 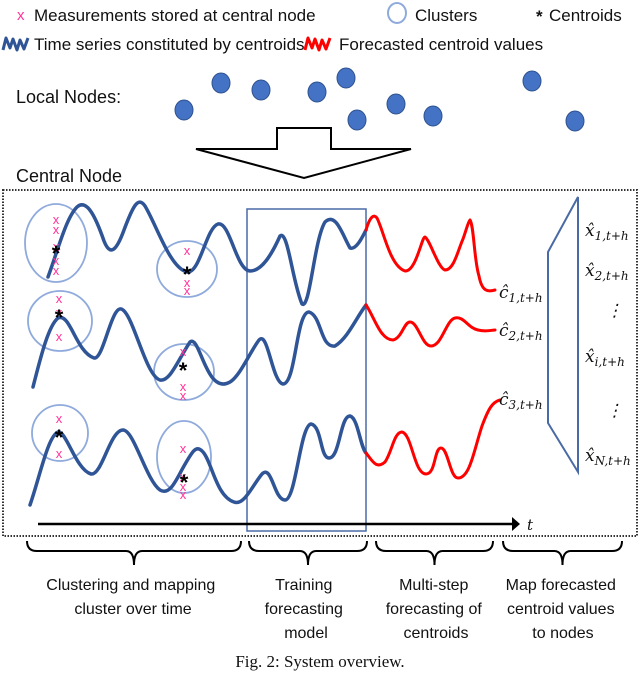 I want to click on centroids: * * * * * *, so click(x=122, y=368).